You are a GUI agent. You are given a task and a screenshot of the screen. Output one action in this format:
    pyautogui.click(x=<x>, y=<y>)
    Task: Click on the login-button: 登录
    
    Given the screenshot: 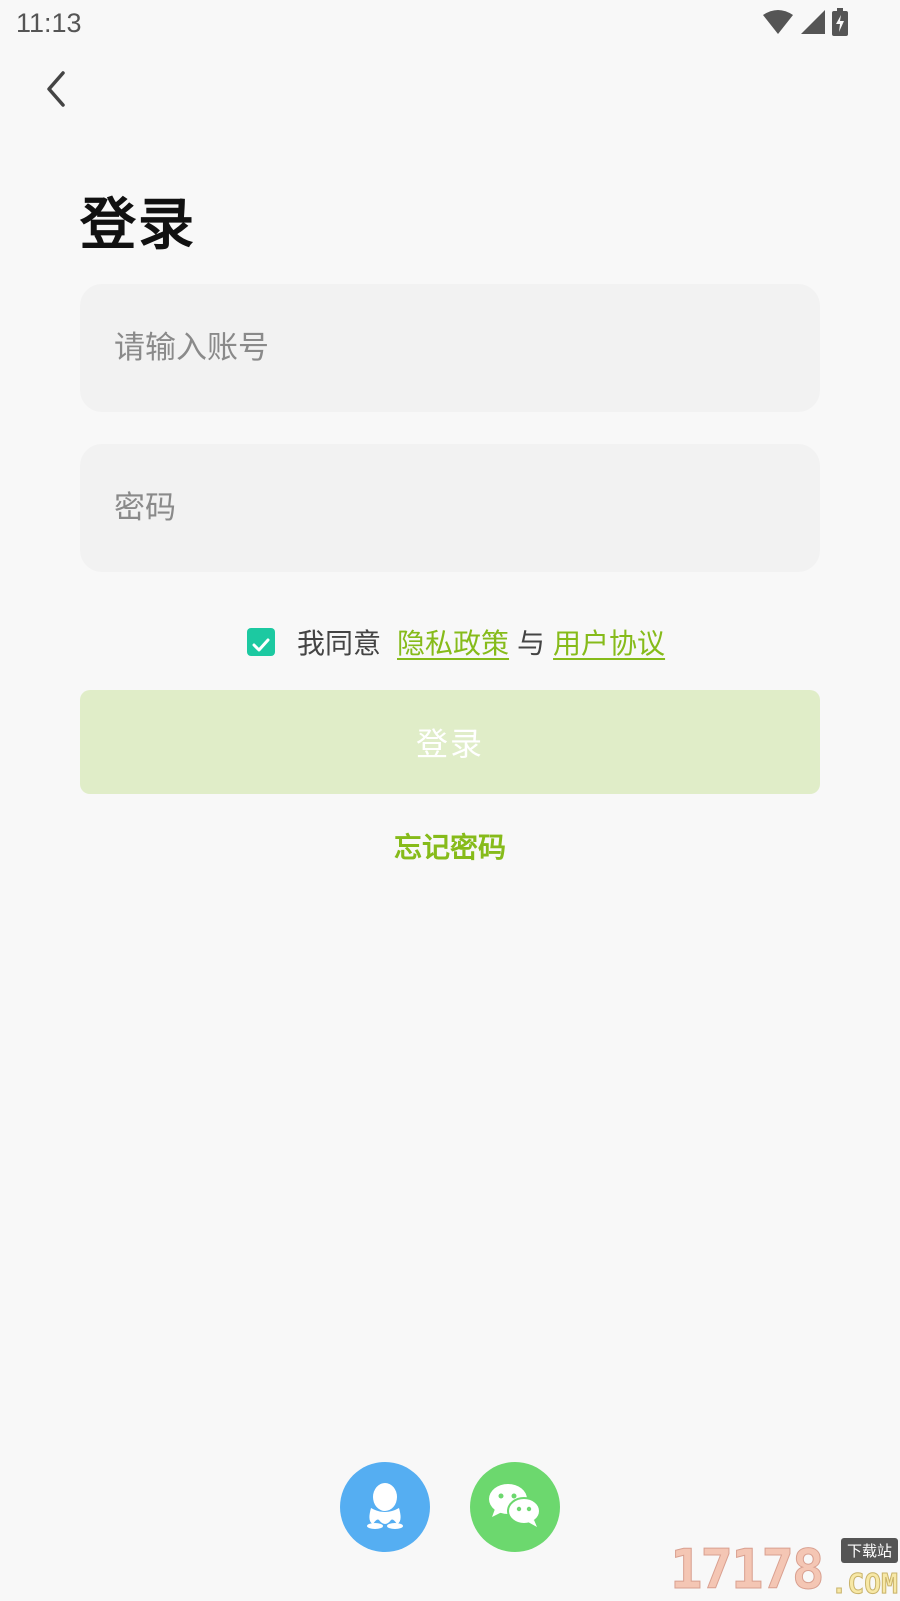 What is the action you would take?
    pyautogui.click(x=450, y=742)
    